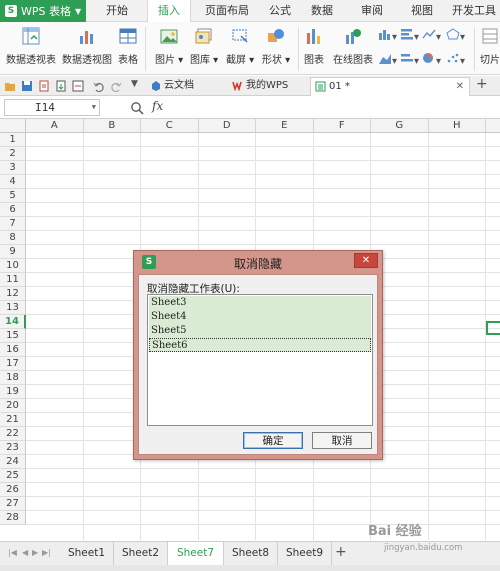 This screenshot has width=500, height=571. I want to click on row-header: 15, so click(13, 336).